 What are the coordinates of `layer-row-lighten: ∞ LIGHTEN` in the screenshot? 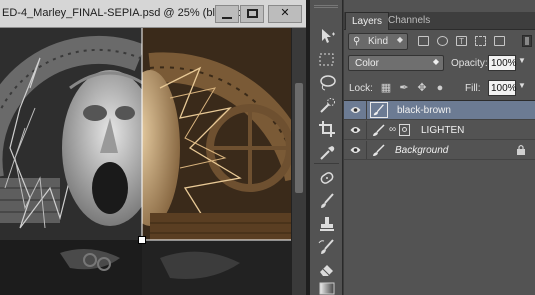 It's located at (439, 130).